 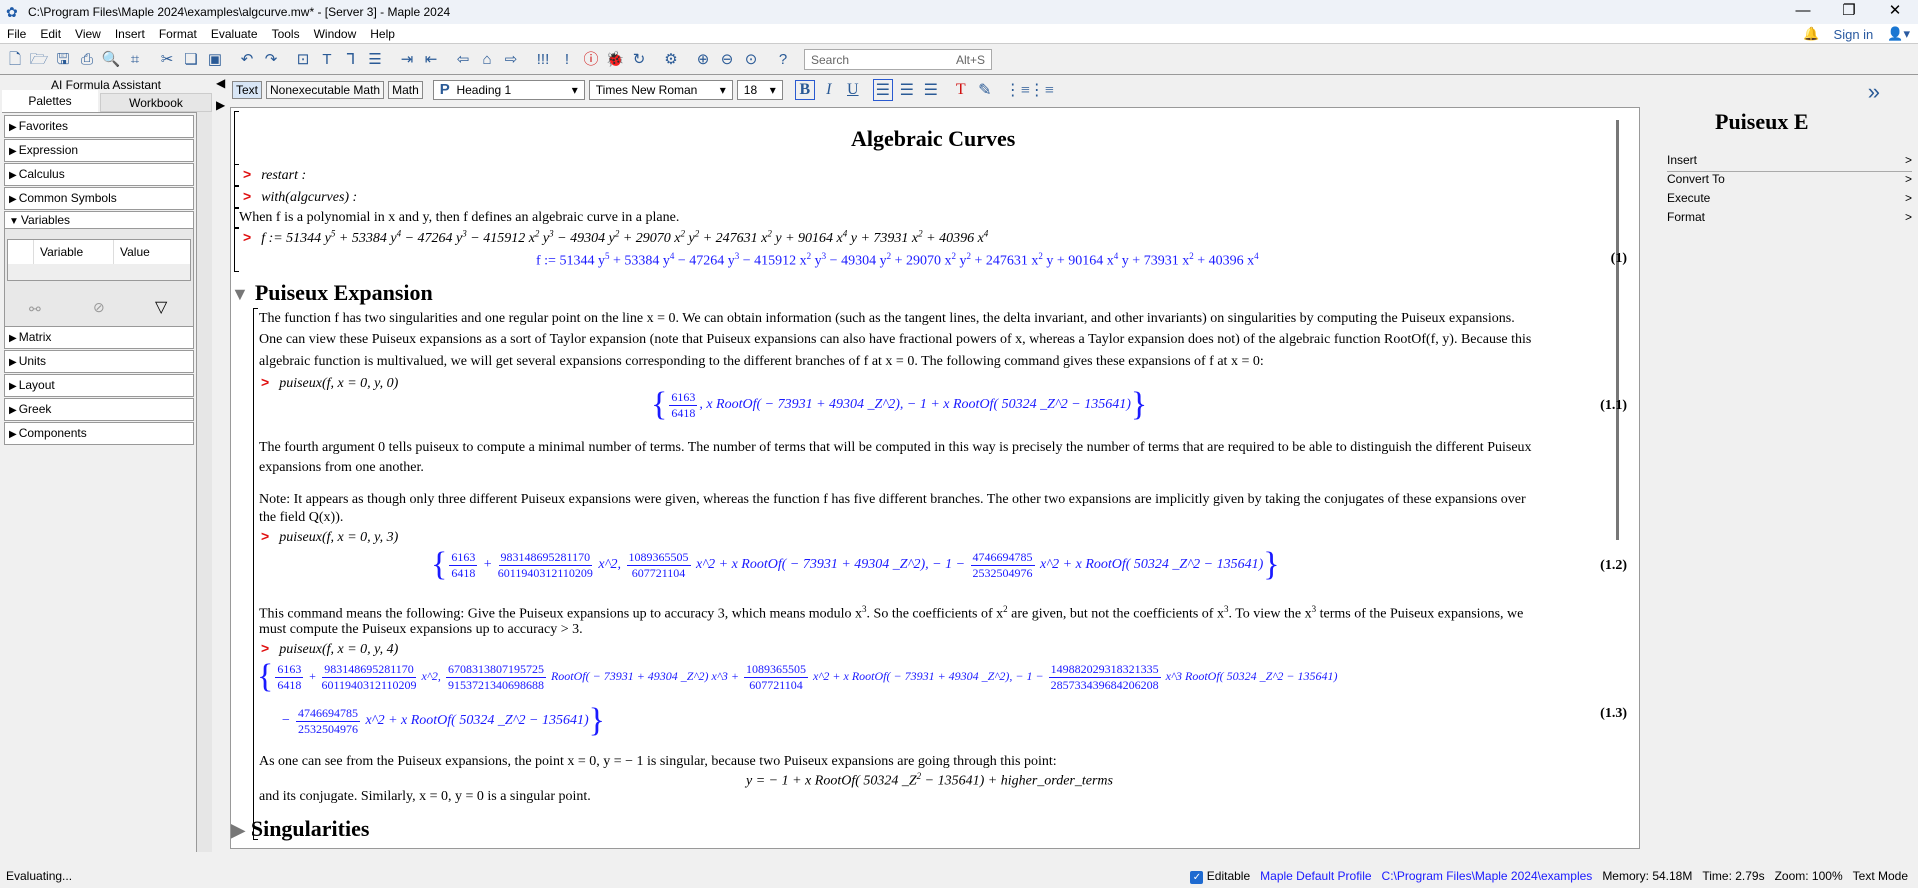 What do you see at coordinates (382, 34) in the screenshot?
I see `menu-help: Help` at bounding box center [382, 34].